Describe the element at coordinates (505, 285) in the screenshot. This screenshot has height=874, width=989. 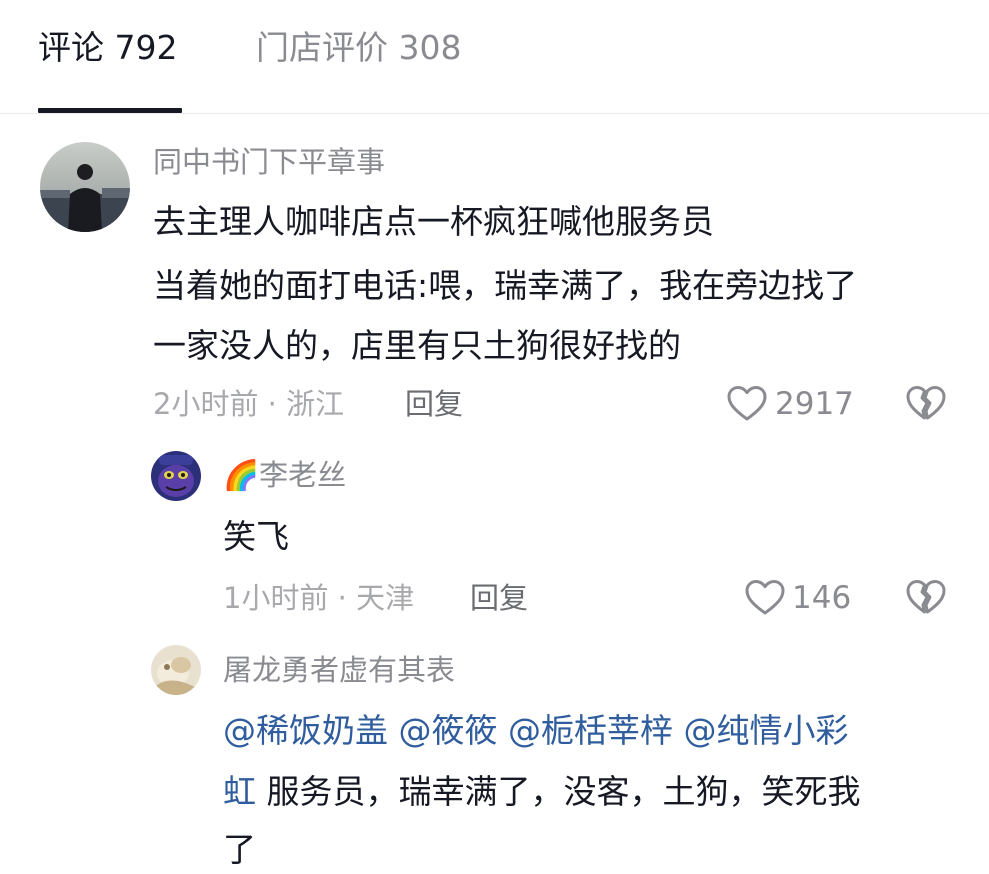
I see `comment-text-line: 当着她的面打电话:喂，瑞幸满了，我在旁边找了` at that location.